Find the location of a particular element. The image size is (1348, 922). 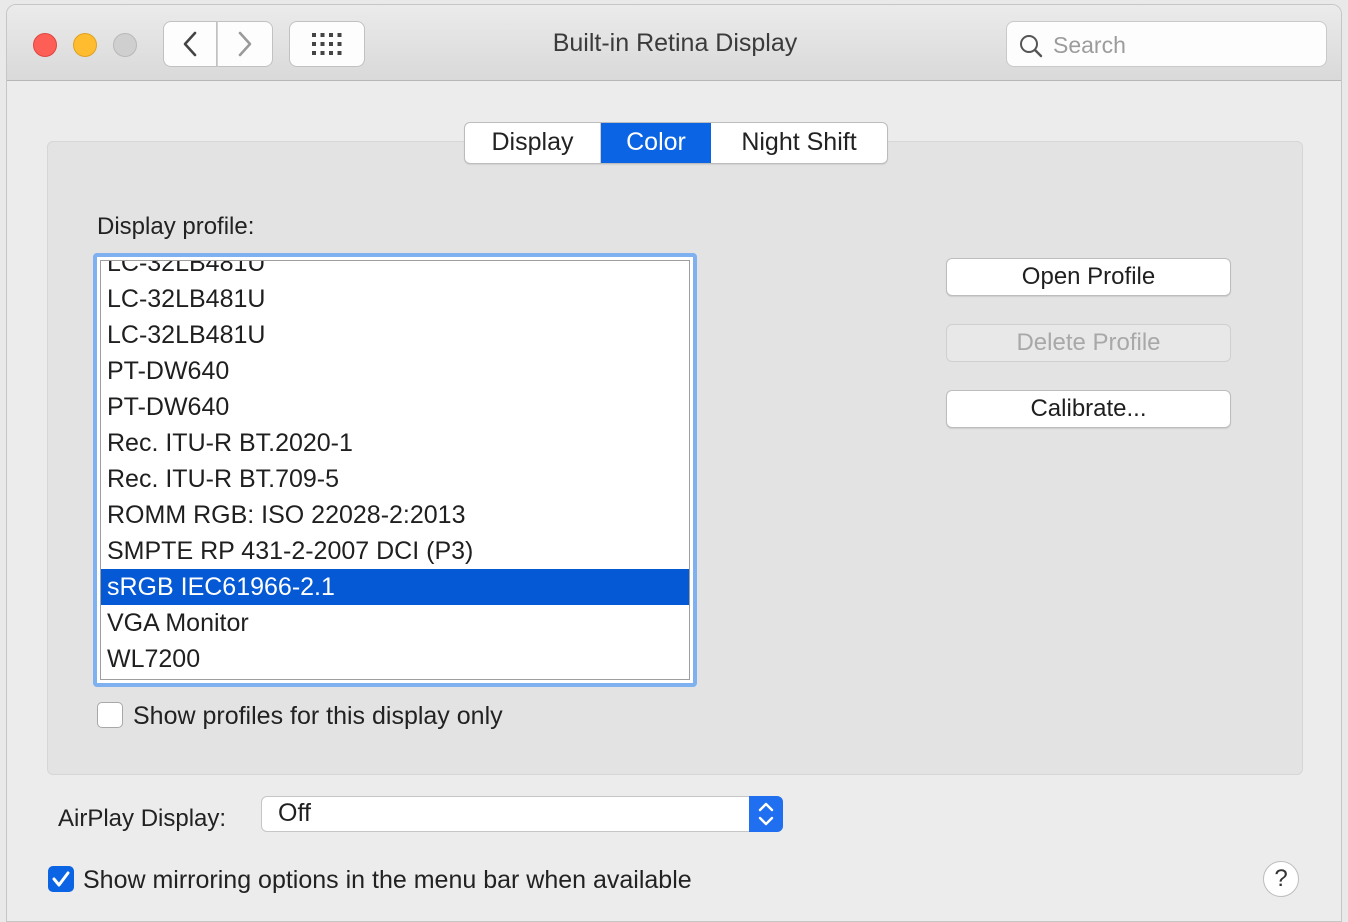

title-bar: Built-in Retina Display is located at coordinates (674, 43).